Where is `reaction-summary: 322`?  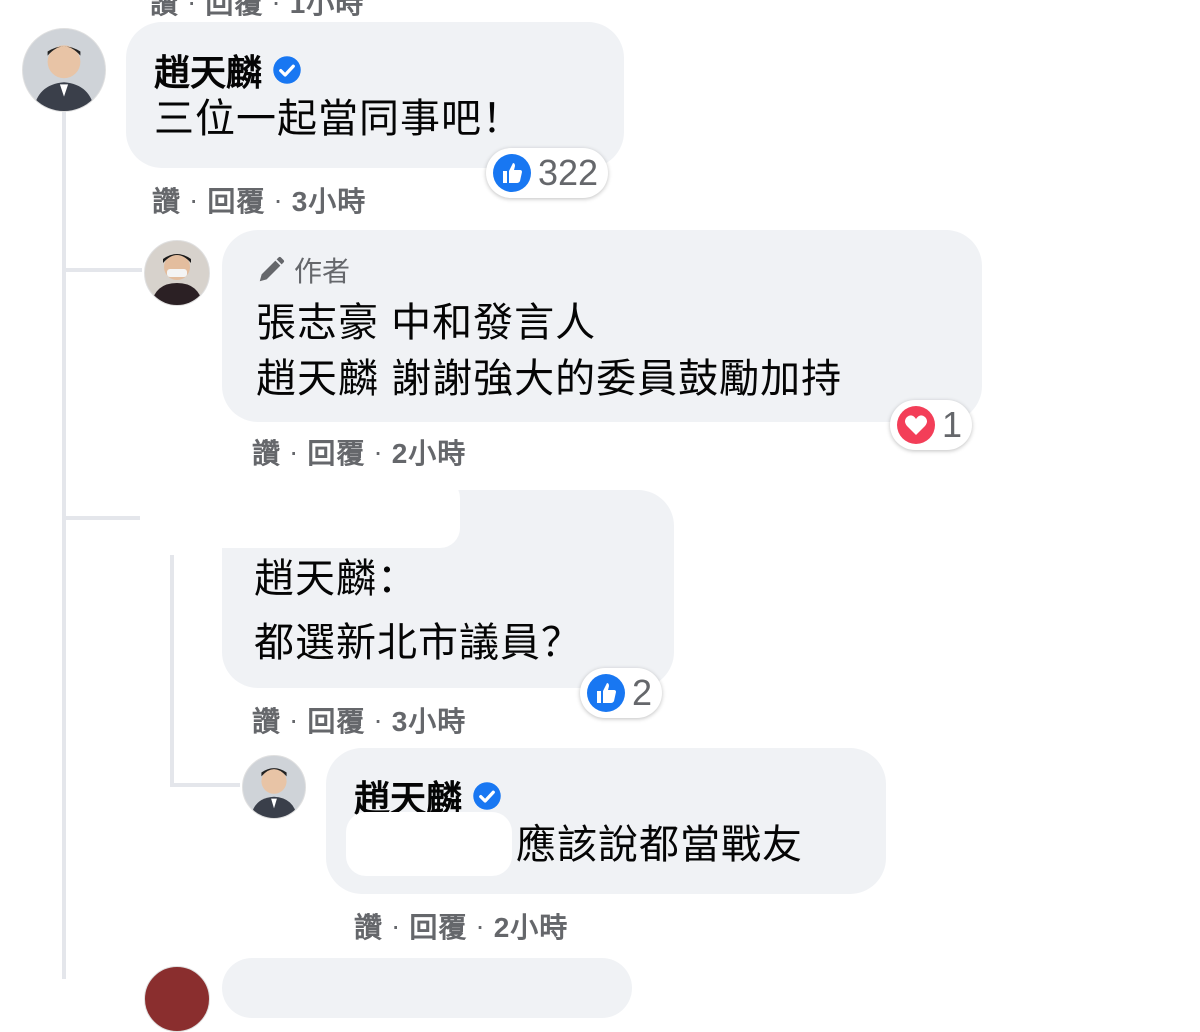 reaction-summary: 322 is located at coordinates (547, 173).